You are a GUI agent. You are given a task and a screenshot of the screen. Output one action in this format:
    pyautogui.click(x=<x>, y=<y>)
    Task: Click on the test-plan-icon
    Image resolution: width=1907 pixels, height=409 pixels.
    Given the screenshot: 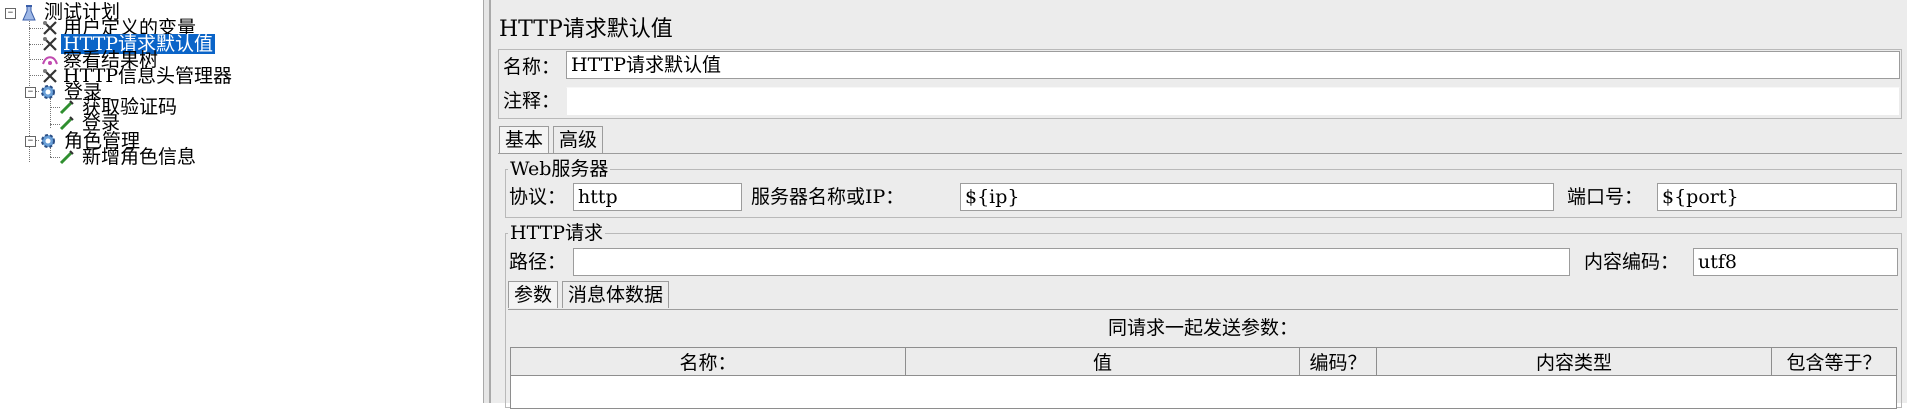 What is the action you would take?
    pyautogui.click(x=29, y=13)
    